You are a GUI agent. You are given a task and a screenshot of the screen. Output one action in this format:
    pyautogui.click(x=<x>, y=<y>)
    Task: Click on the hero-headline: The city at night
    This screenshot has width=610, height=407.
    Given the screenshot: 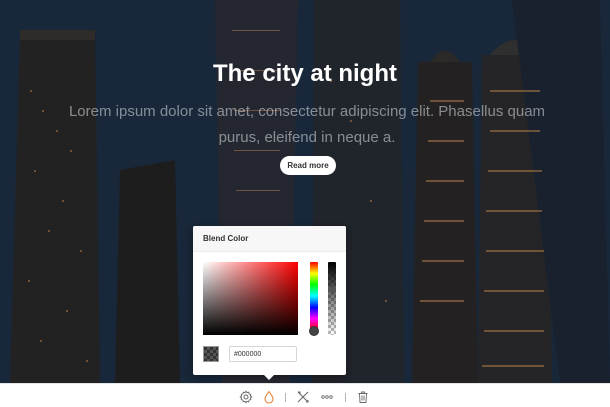 What is the action you would take?
    pyautogui.click(x=304, y=73)
    